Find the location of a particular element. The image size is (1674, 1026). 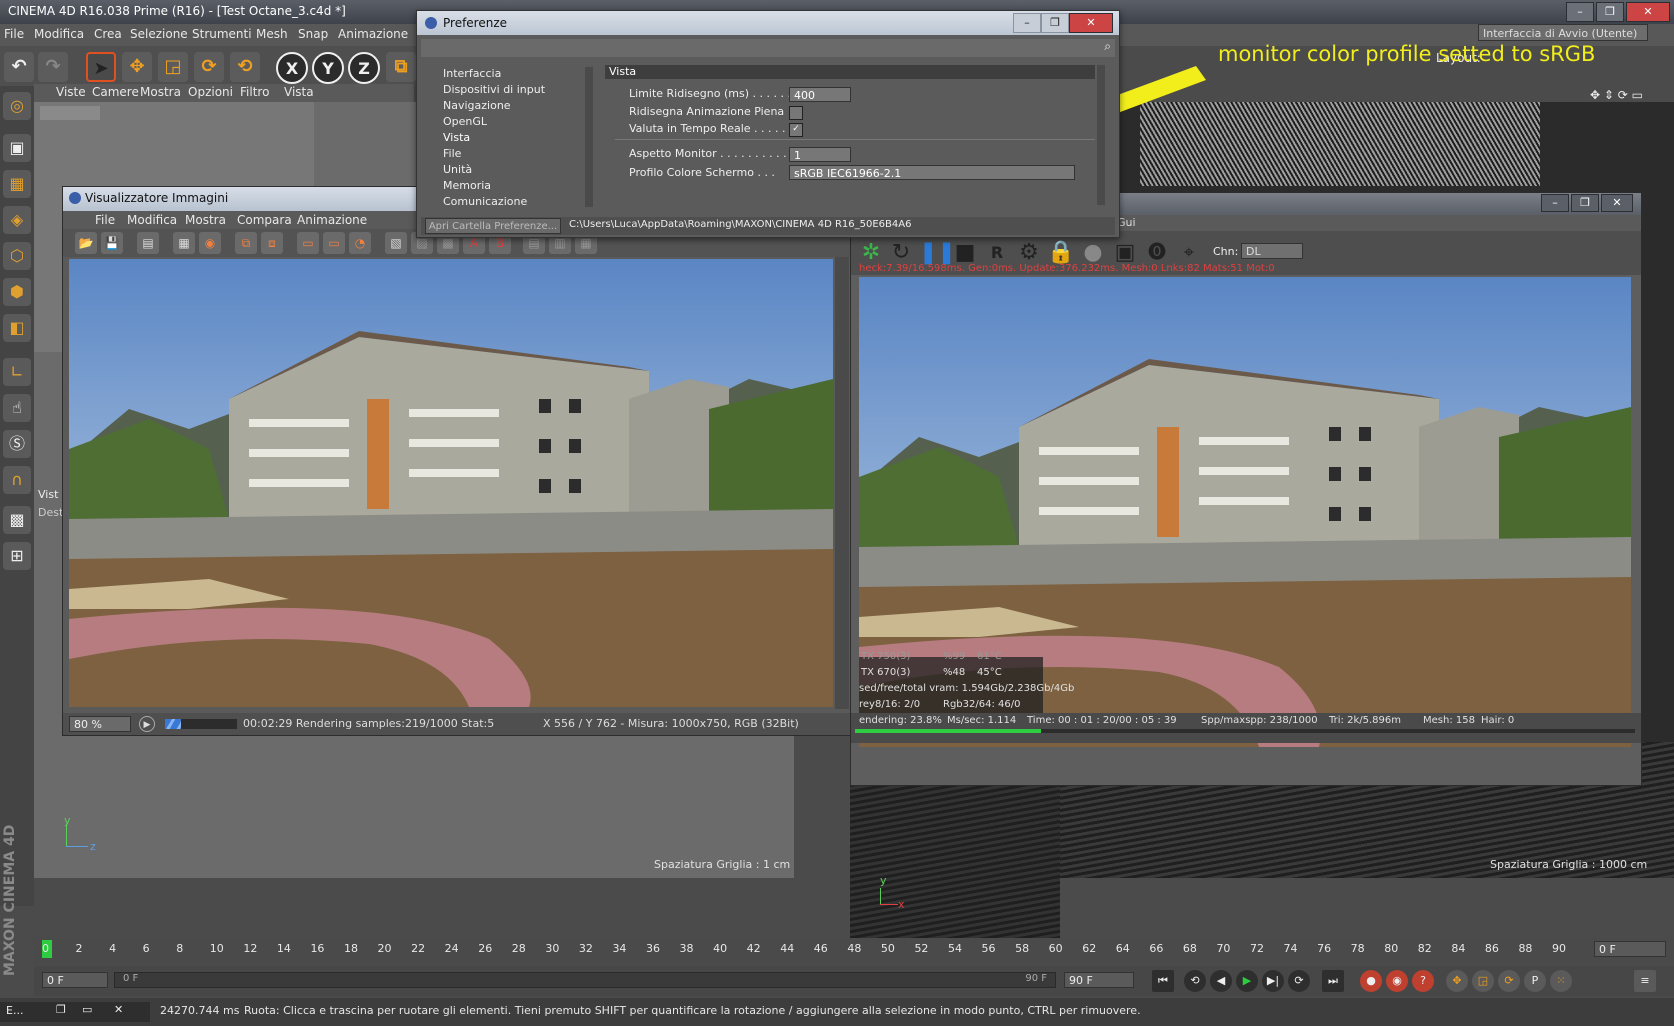

key-scale-icon: ◲ is located at coordinates (1483, 981).